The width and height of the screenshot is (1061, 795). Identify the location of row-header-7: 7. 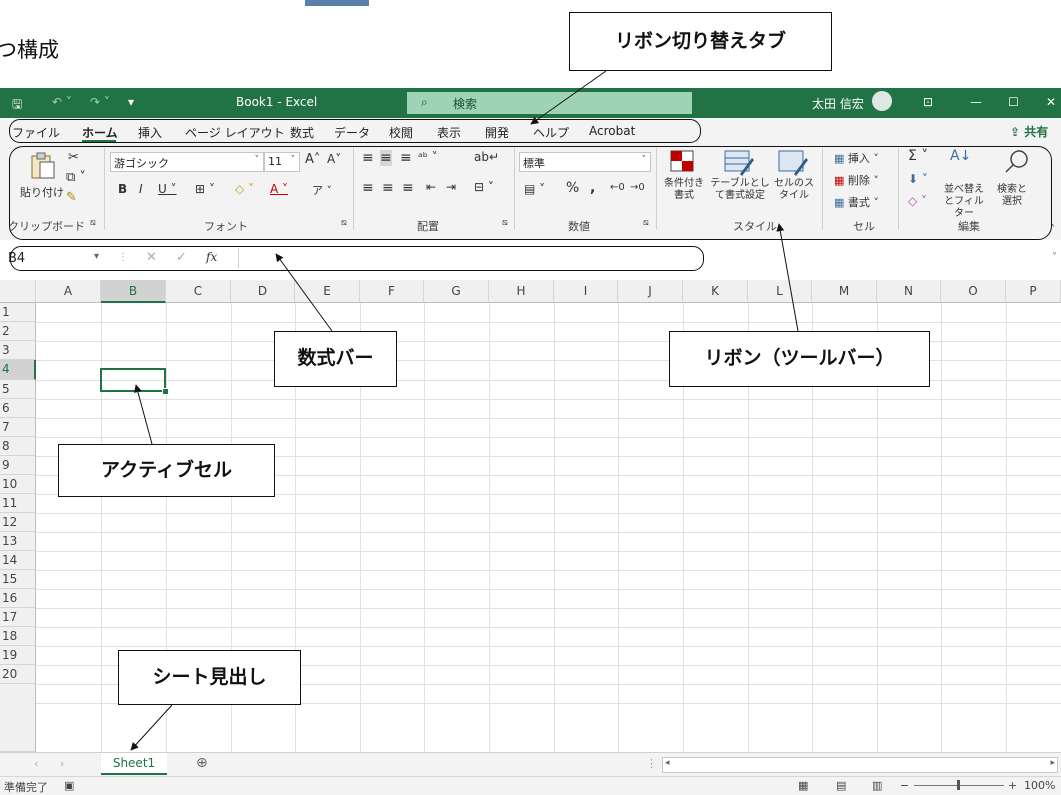
(18, 427).